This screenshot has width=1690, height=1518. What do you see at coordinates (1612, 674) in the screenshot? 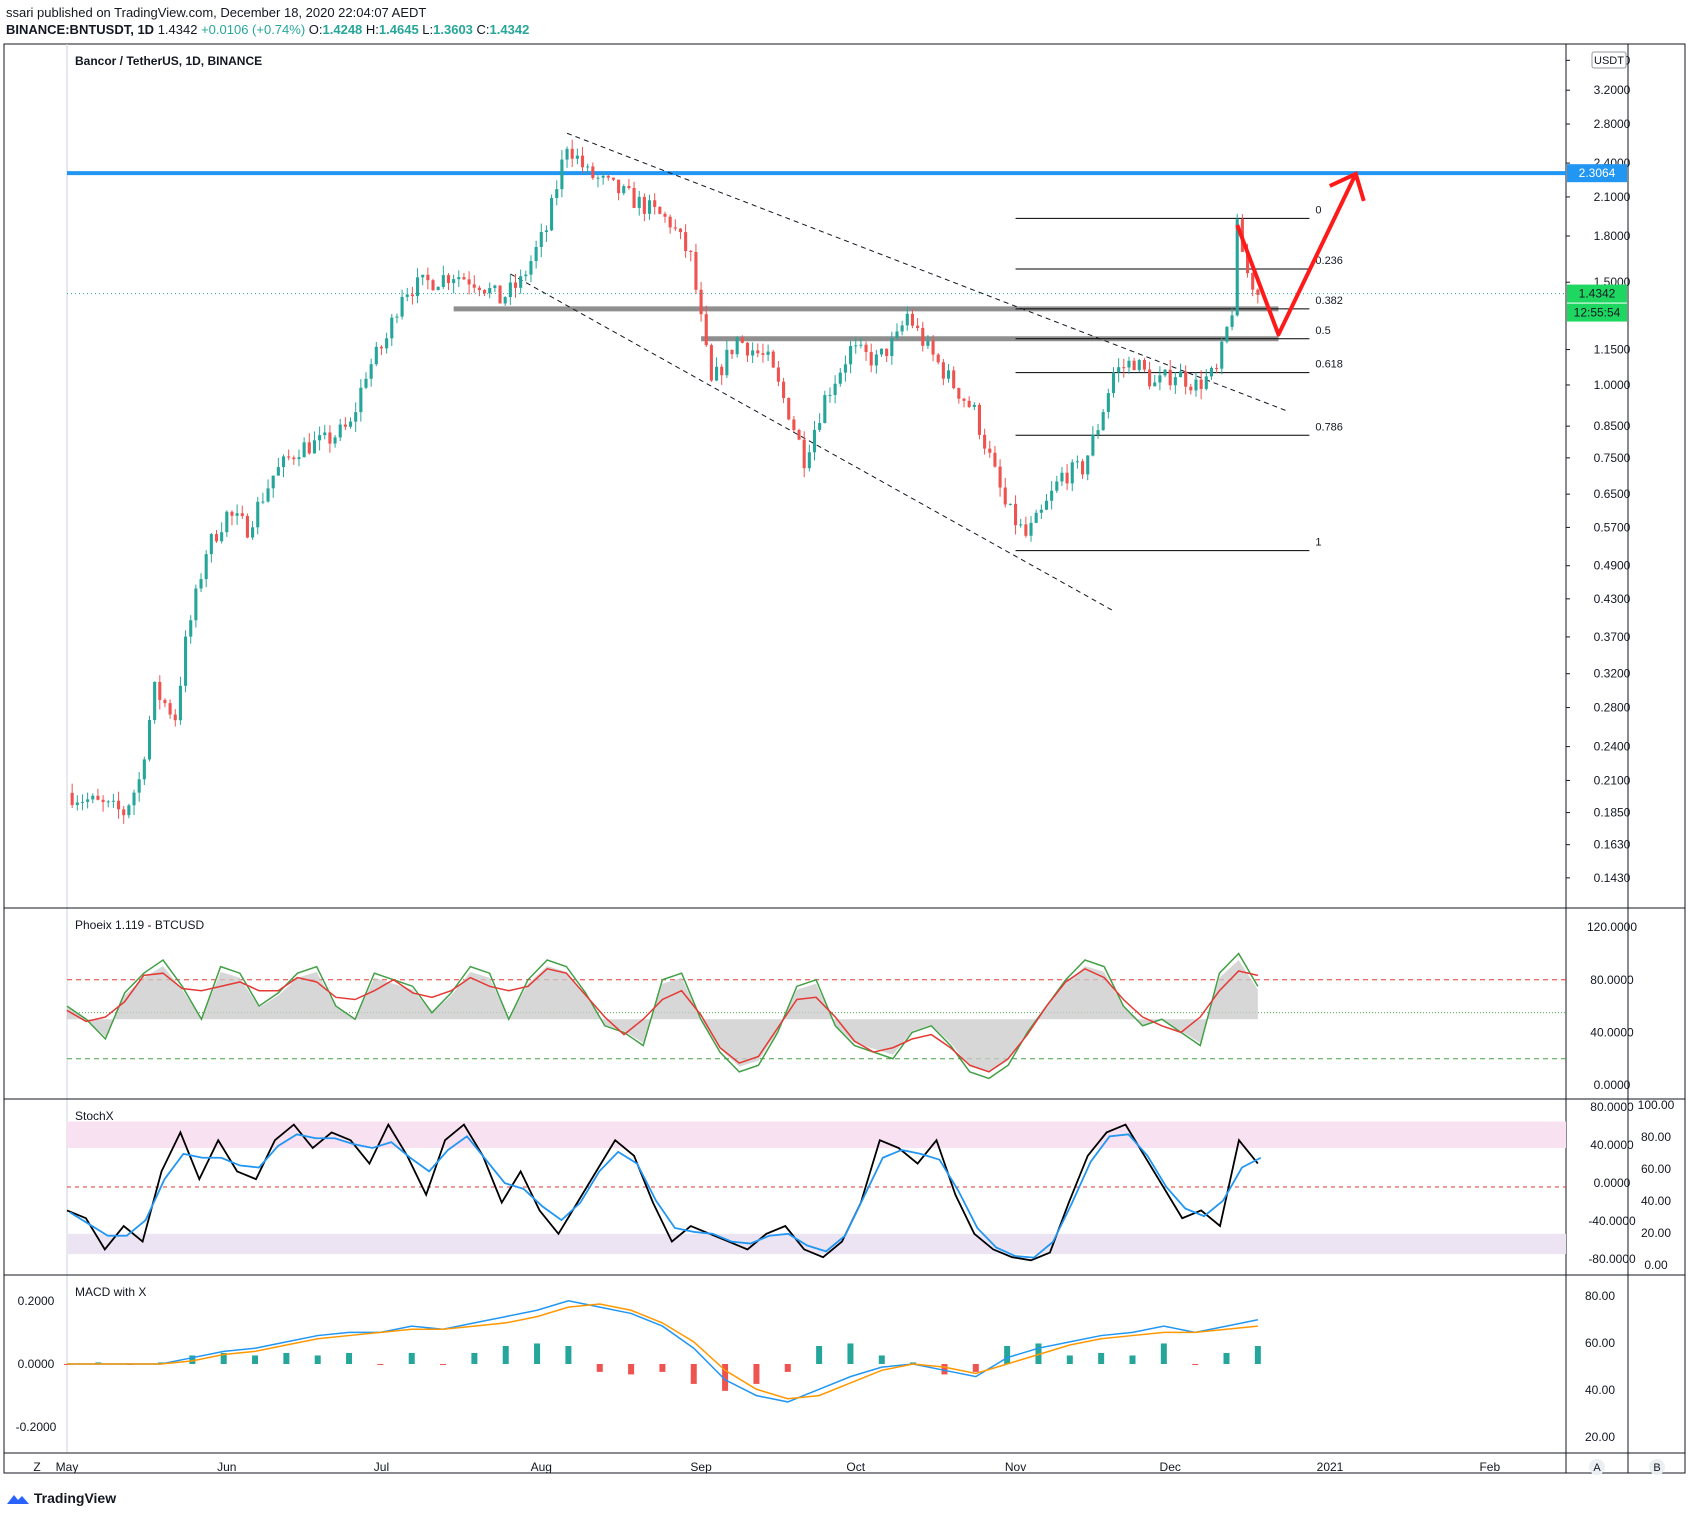
I see `price-axis-tick: 0.3200` at bounding box center [1612, 674].